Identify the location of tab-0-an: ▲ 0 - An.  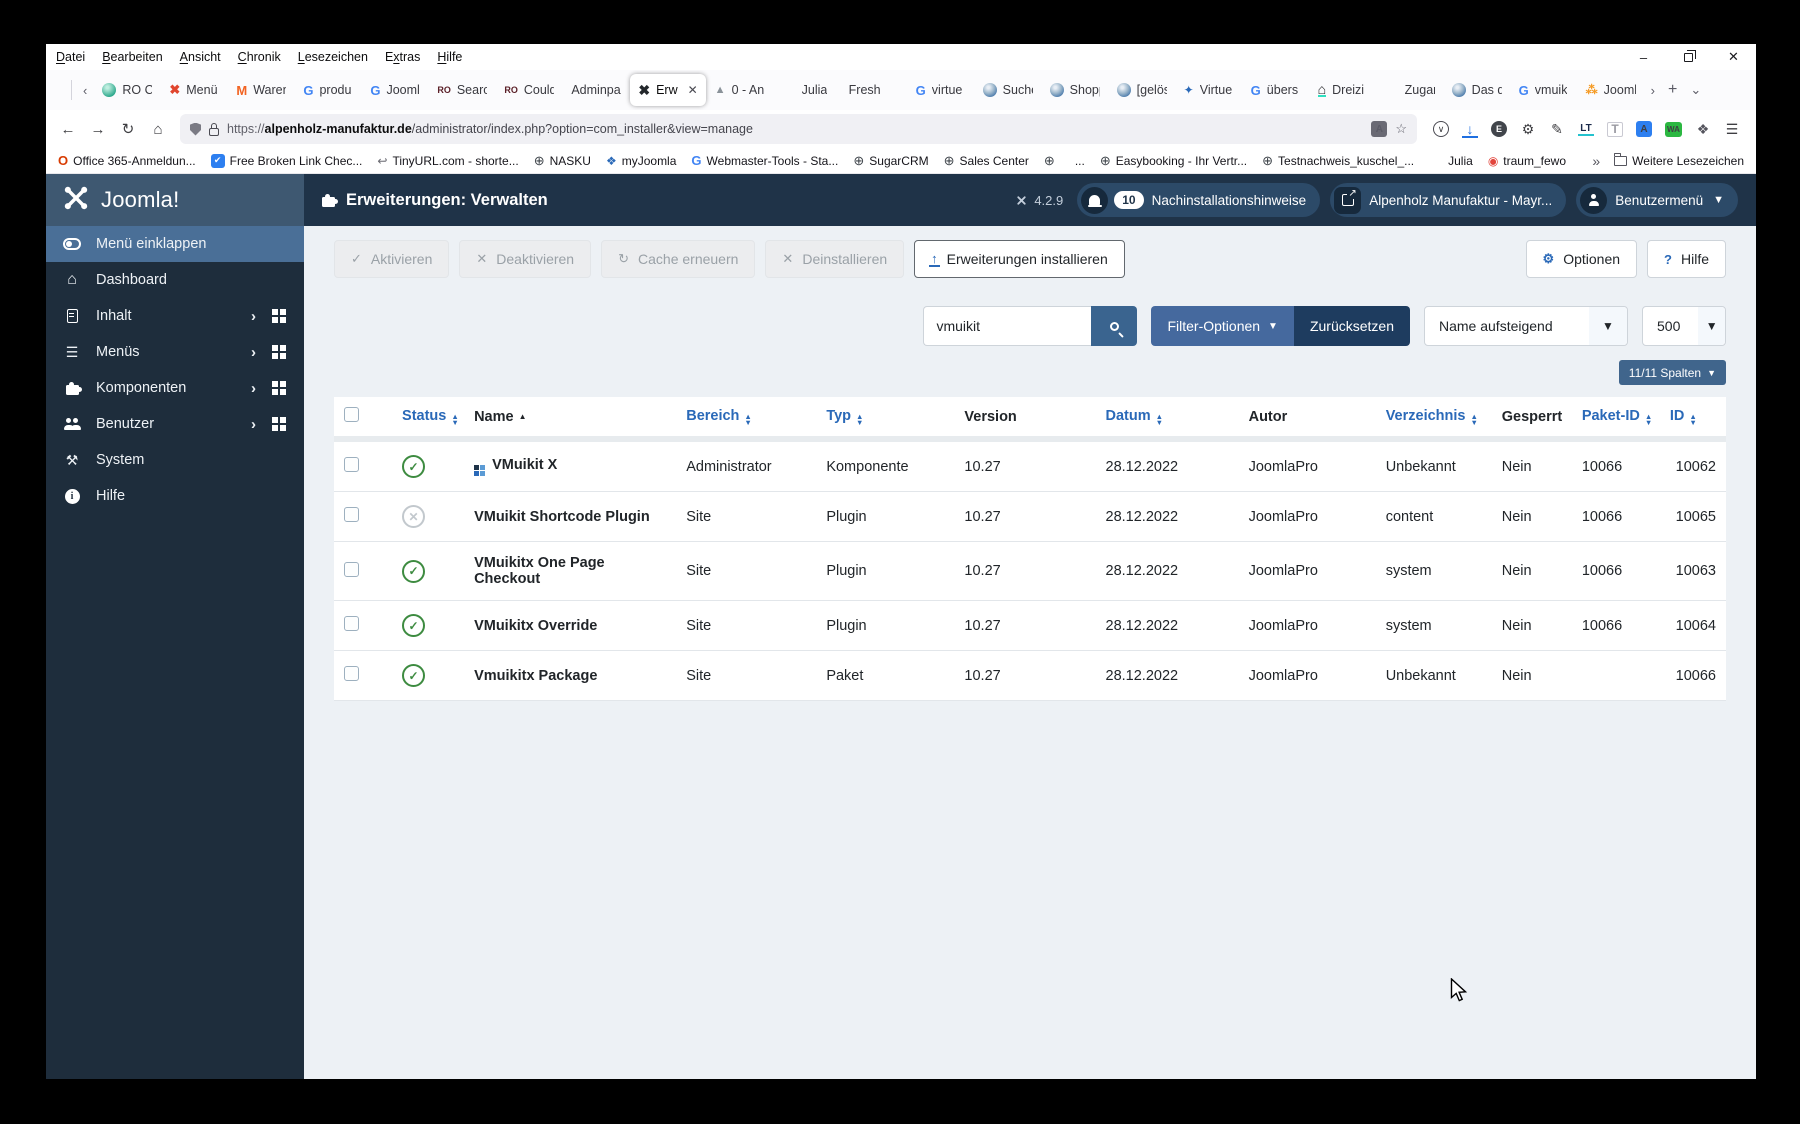
(740, 90).